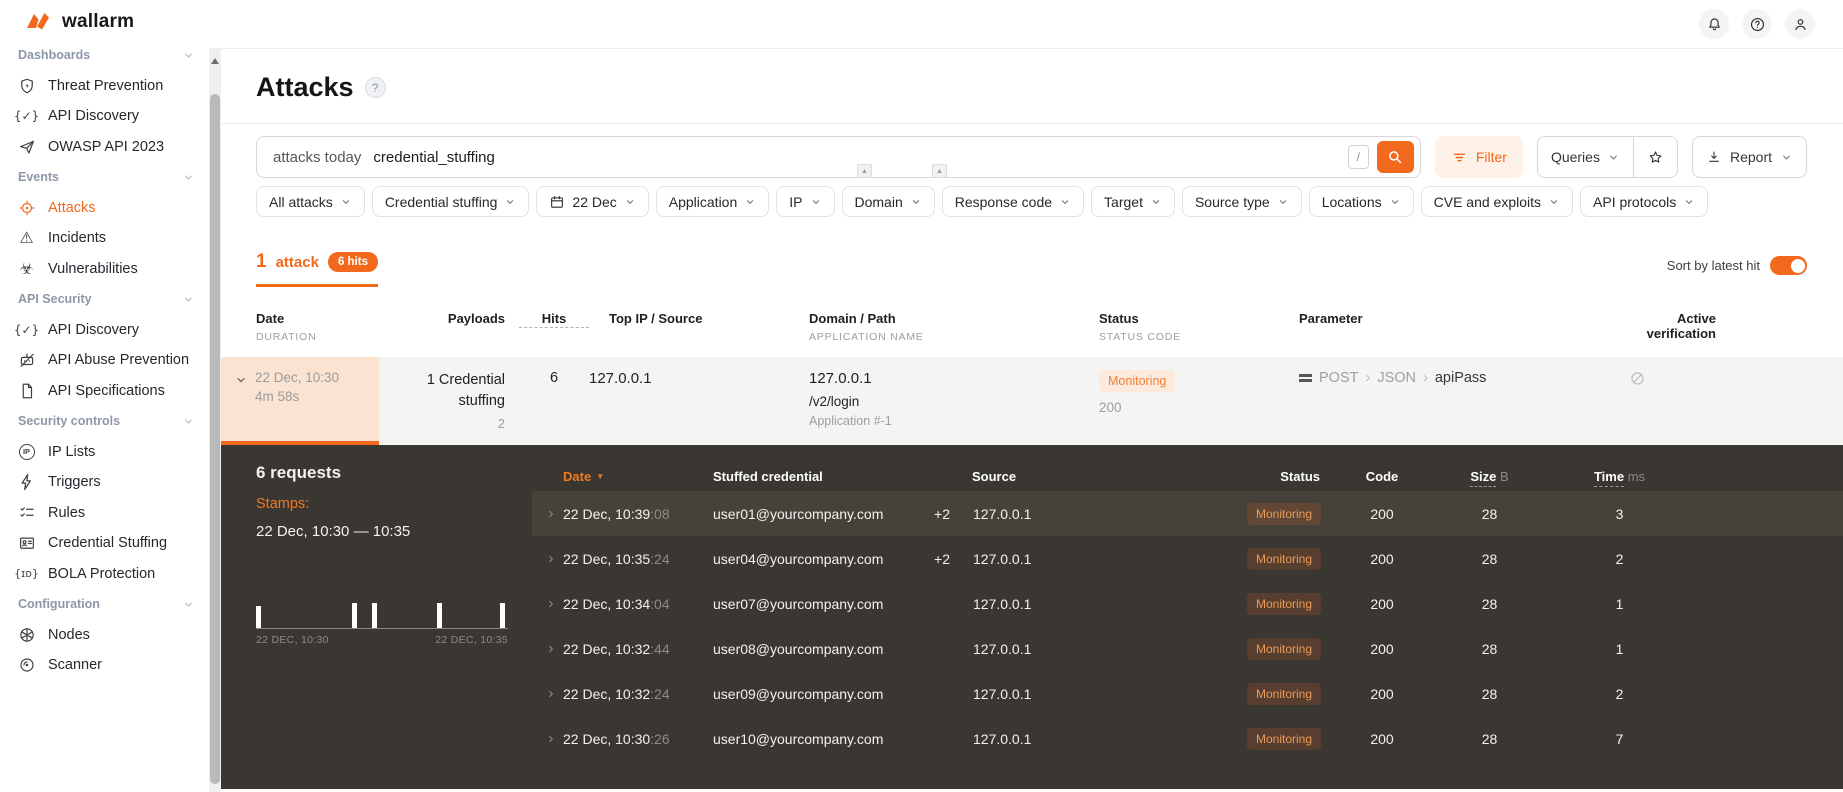 The height and width of the screenshot is (792, 1843). I want to click on filter-chip-all-attacks: All attacks, so click(310, 201).